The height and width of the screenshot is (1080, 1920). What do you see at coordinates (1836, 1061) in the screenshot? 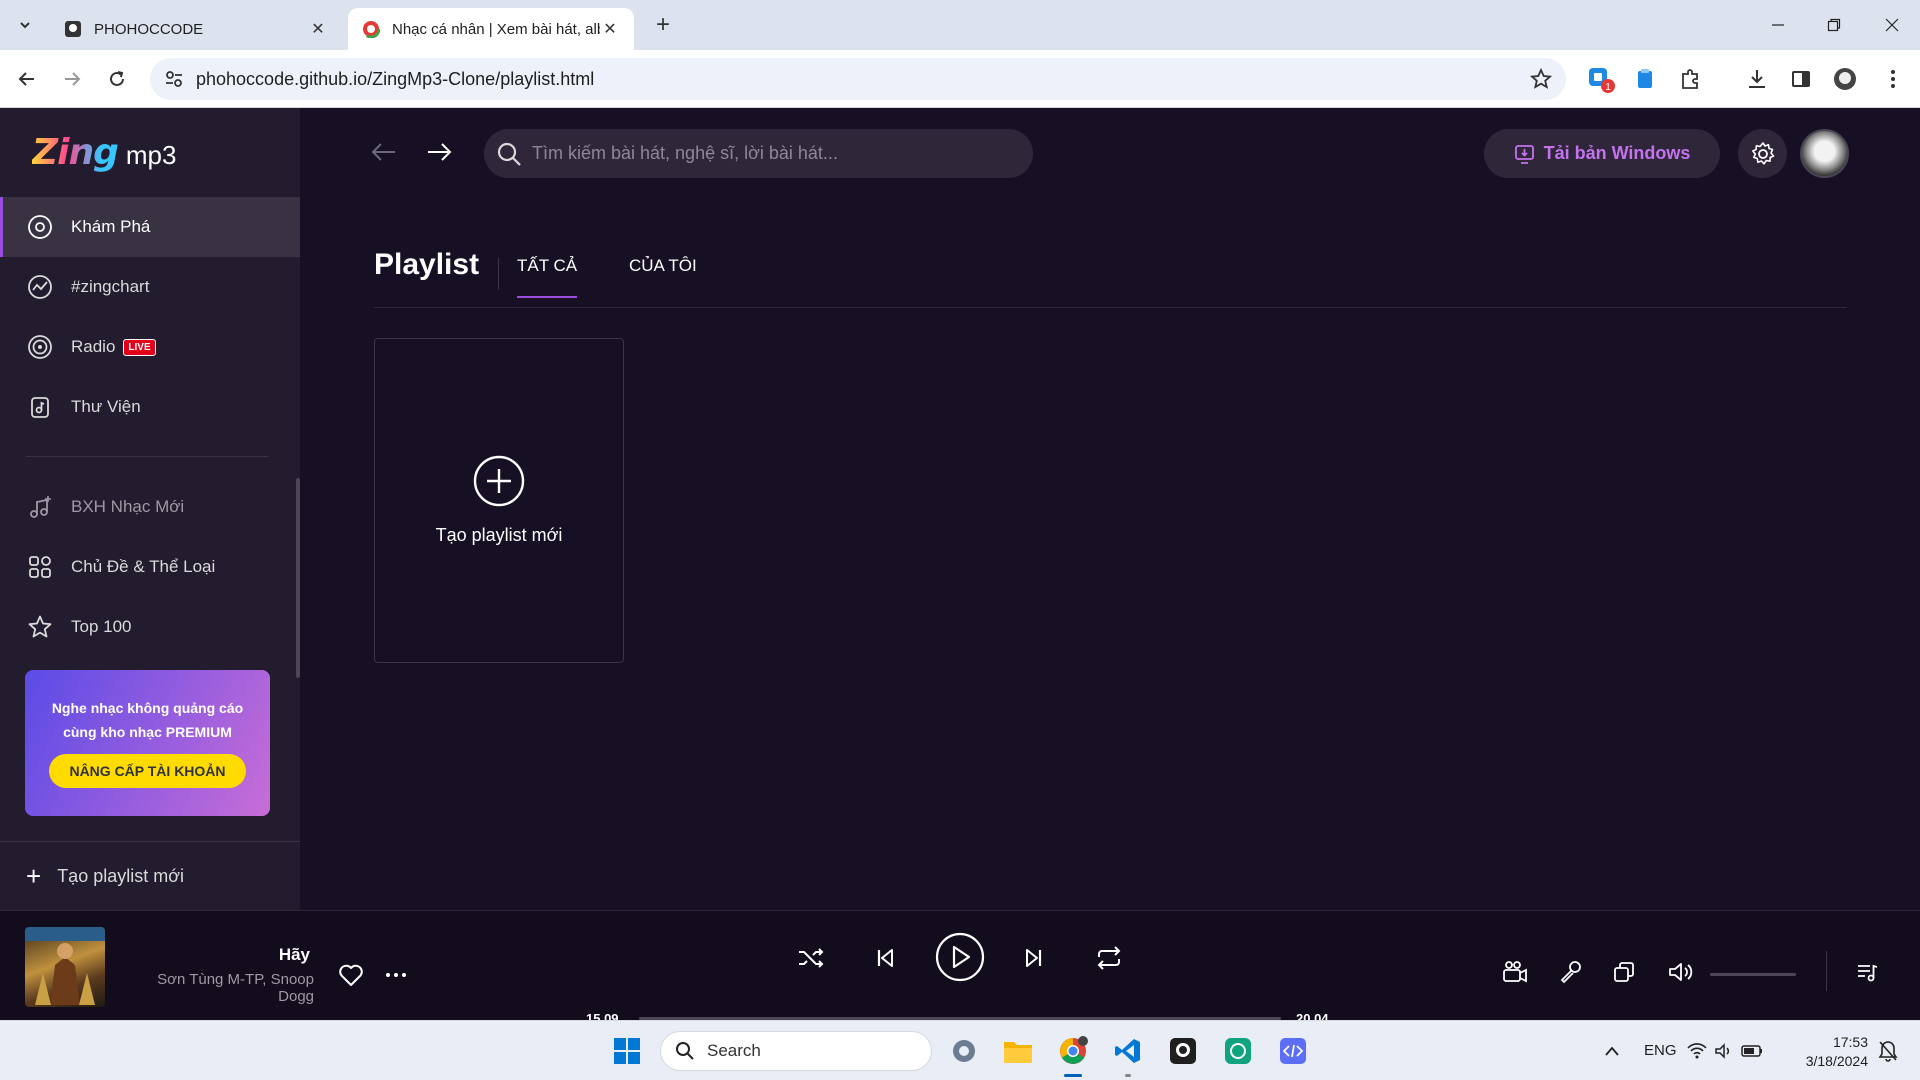
I see `clock-date: 3/18/2024` at bounding box center [1836, 1061].